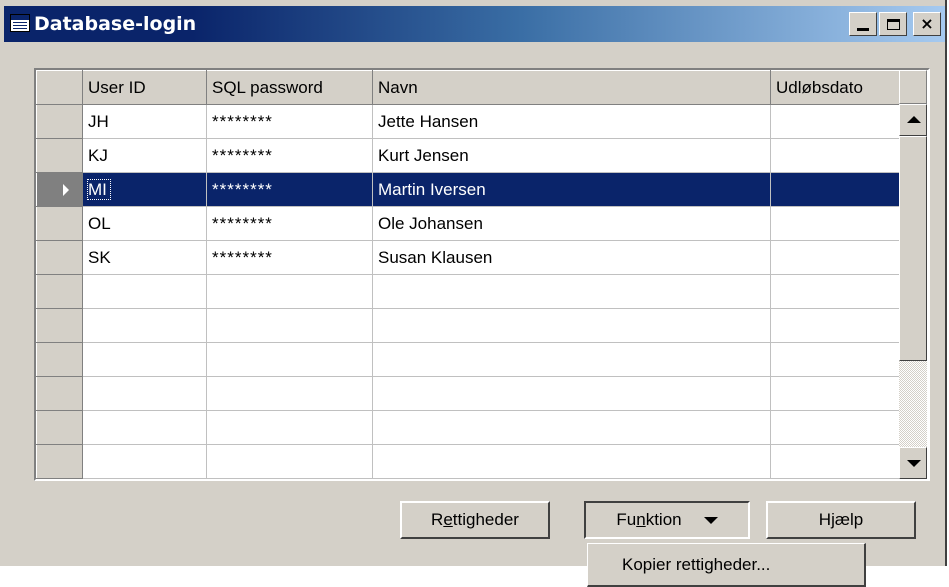 The width and height of the screenshot is (949, 587). I want to click on scroll-up-button, so click(913, 120).